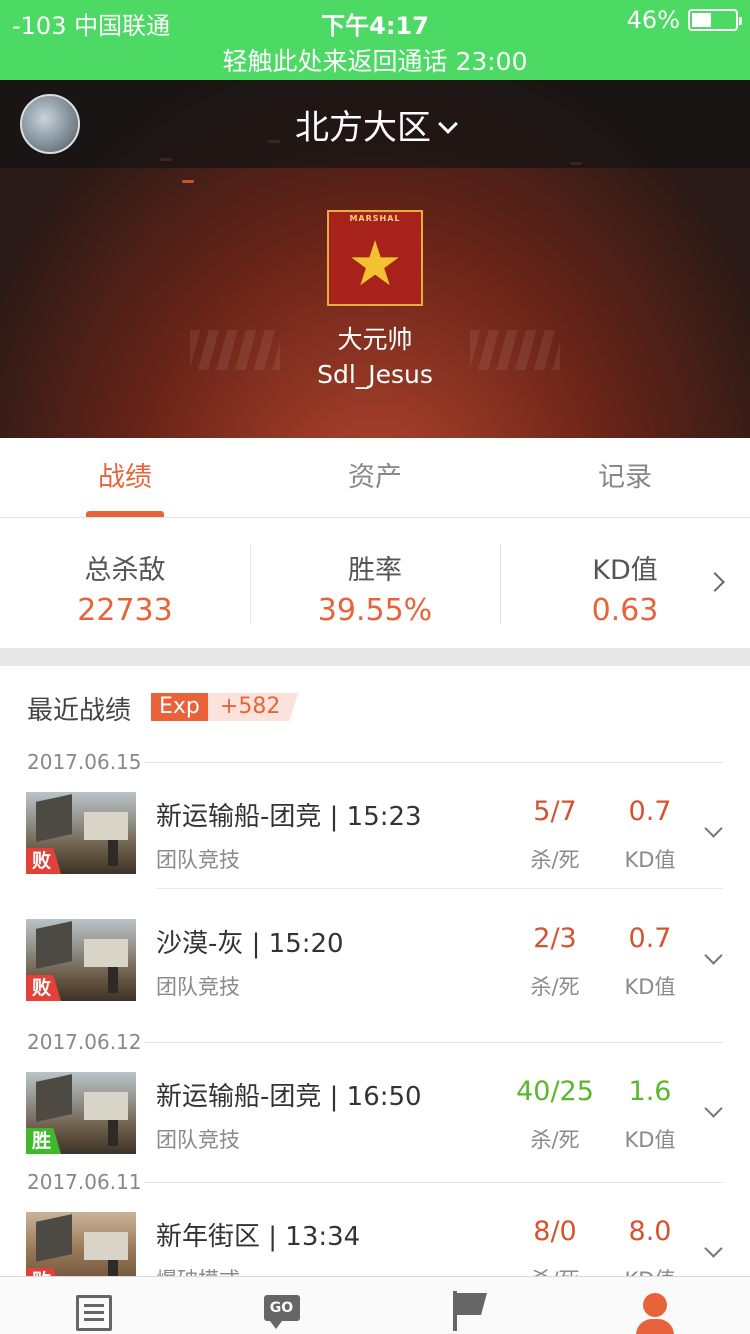 The image size is (750, 1334). I want to click on news-icon, so click(94, 1313).